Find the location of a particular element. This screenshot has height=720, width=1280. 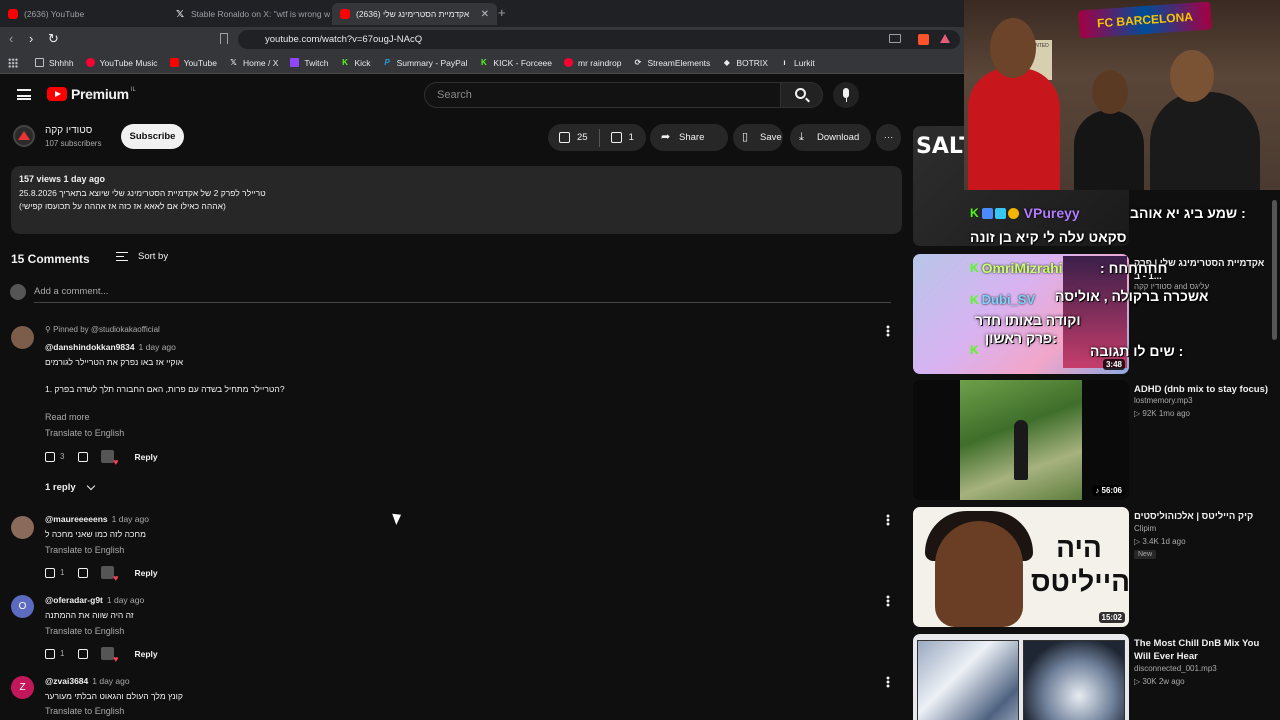

comment-author: @maureeeeens 1 day ago is located at coordinates (97, 519).